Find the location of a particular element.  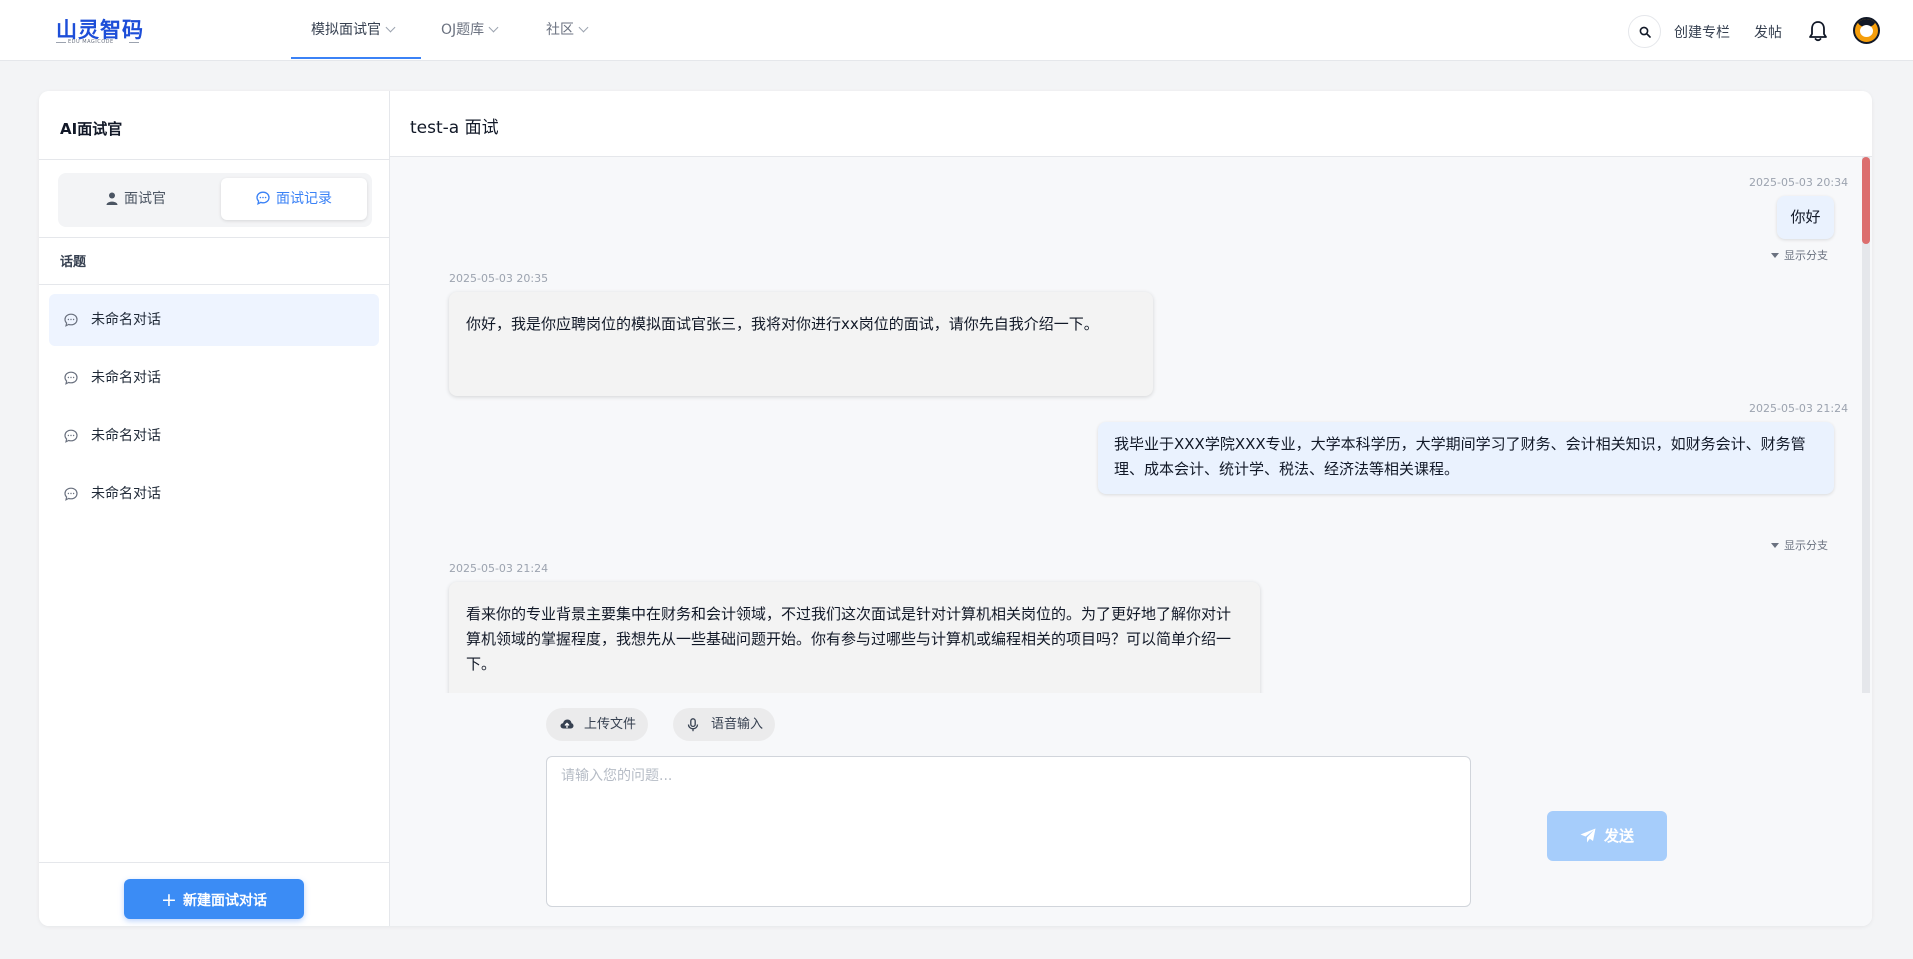

search-button is located at coordinates (1644, 31).